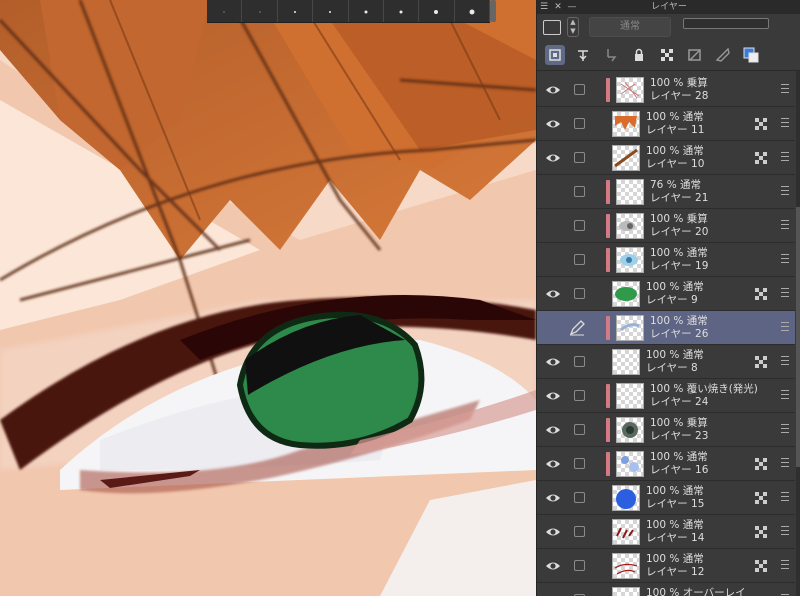 This screenshot has height=596, width=800. I want to click on mask-icon, so click(695, 55).